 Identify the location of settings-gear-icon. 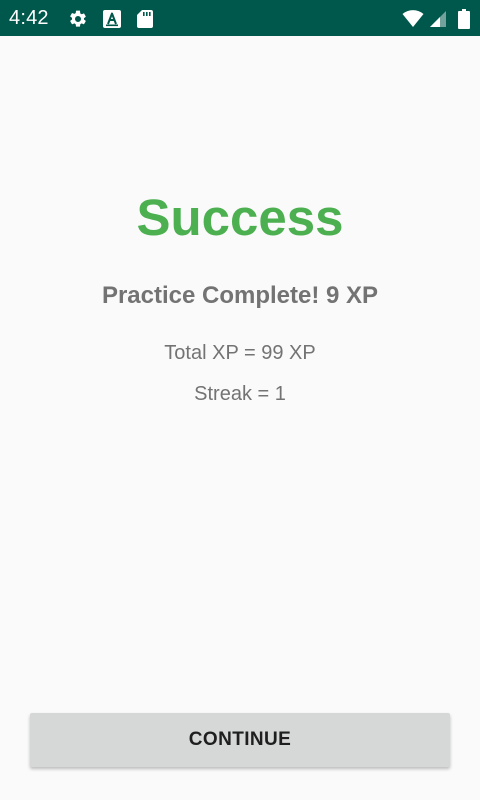
(78, 19).